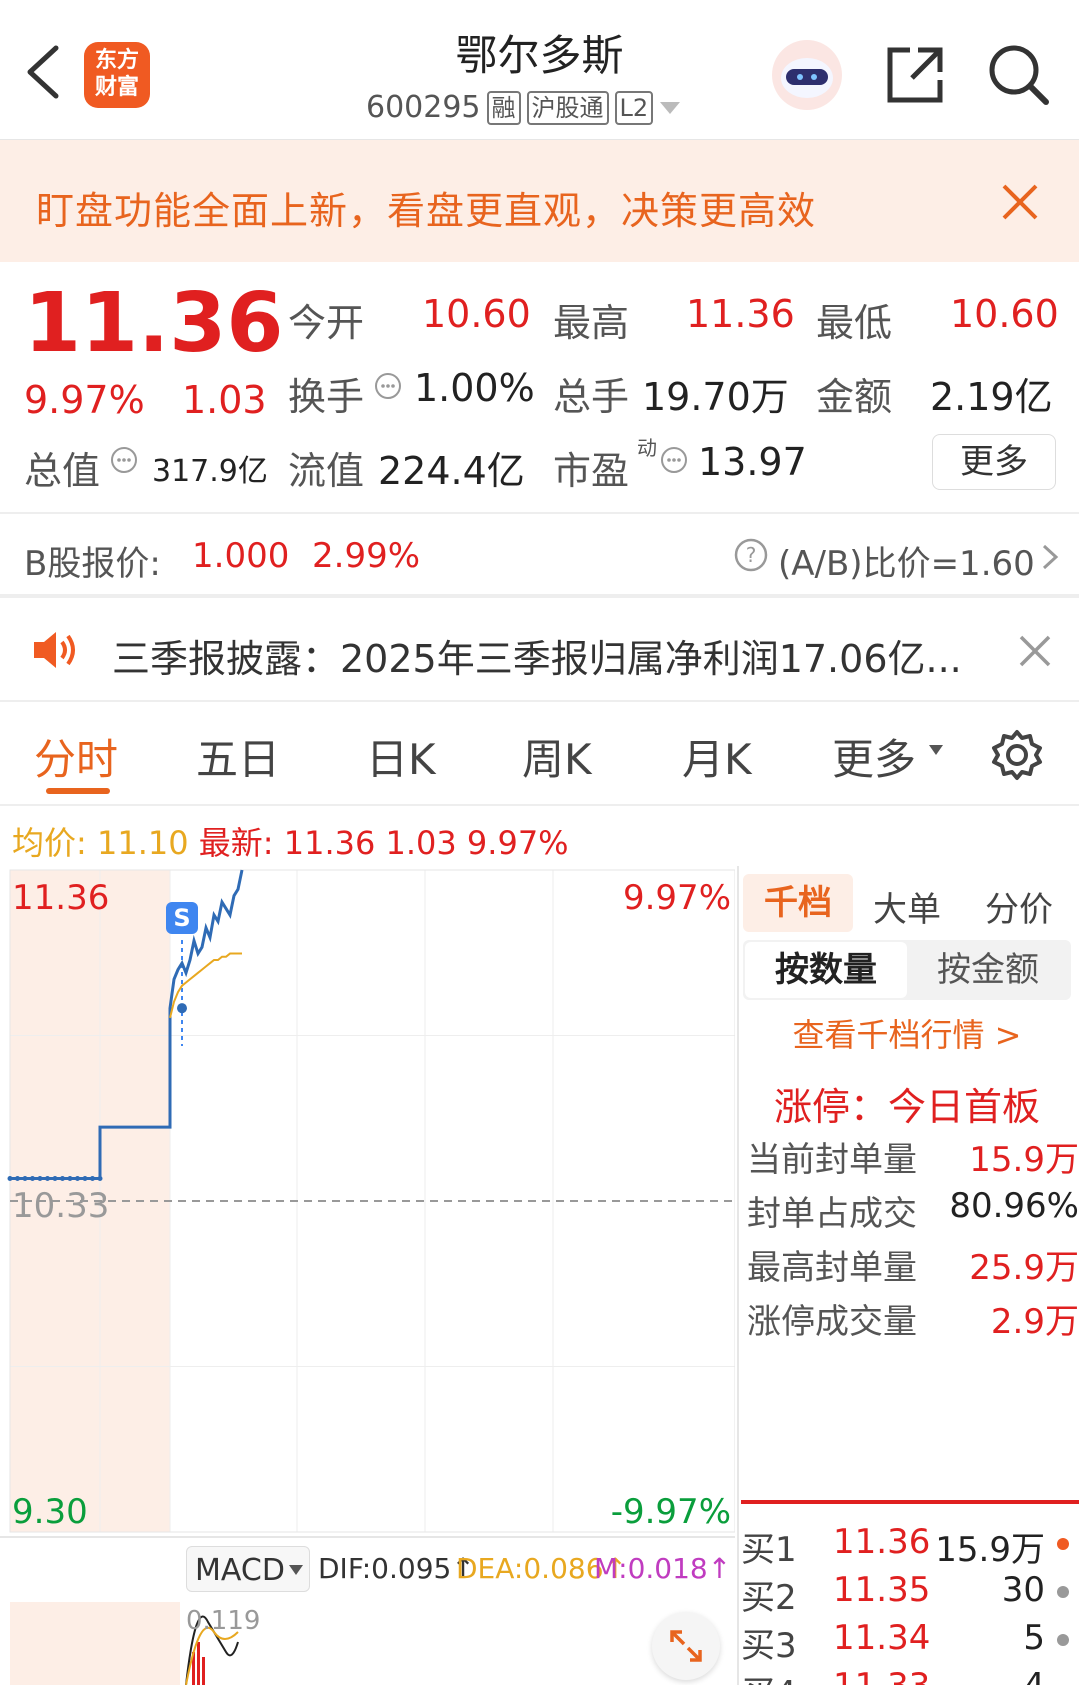  I want to click on stock-code-line: 600295 融 沪股通 L2, so click(523, 107).